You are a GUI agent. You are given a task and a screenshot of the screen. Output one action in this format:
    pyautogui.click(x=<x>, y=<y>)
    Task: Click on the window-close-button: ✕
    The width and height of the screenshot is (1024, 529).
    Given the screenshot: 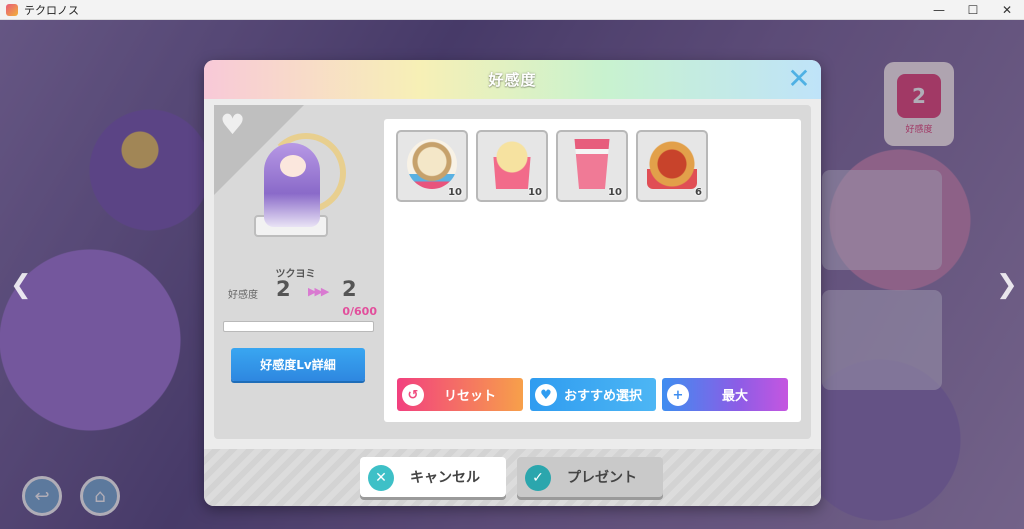 What is the action you would take?
    pyautogui.click(x=1007, y=10)
    